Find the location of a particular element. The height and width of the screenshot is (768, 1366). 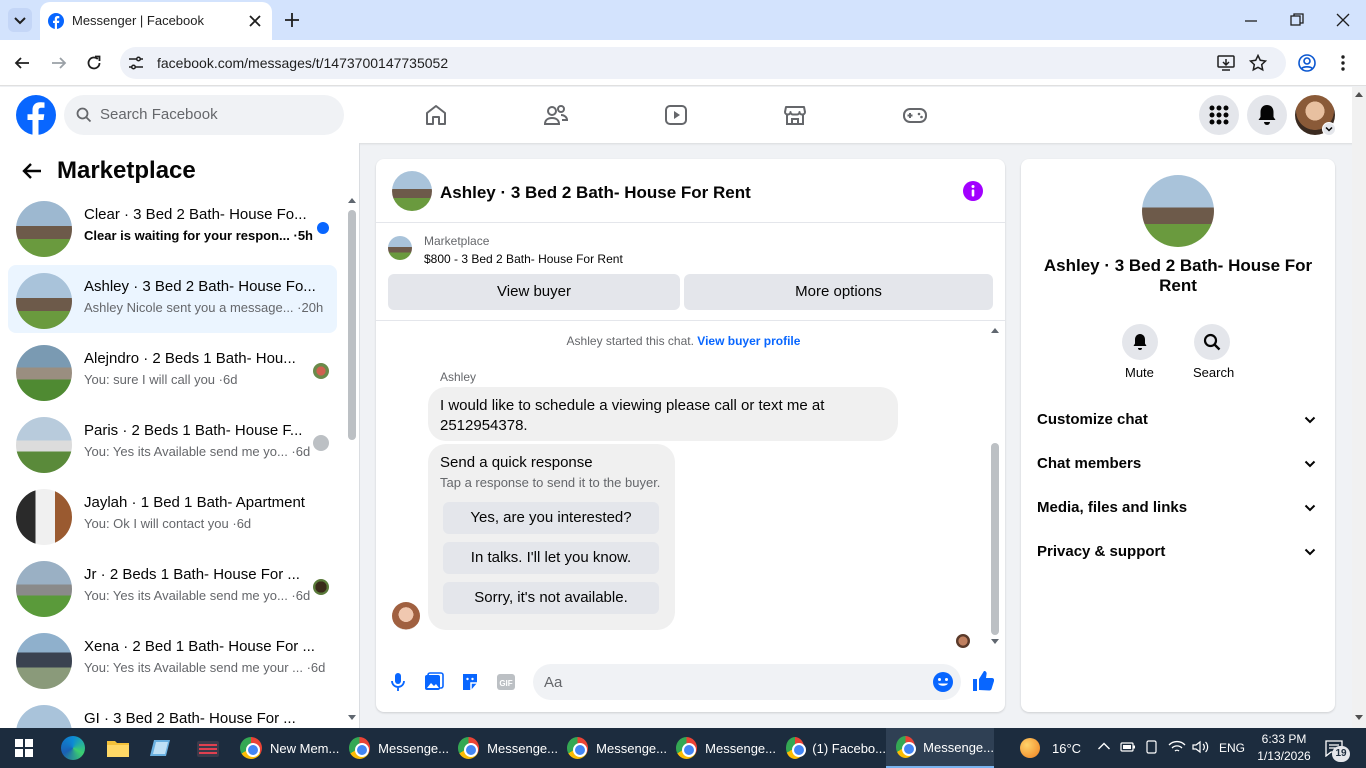

media-files-links-row: Media, files and links is located at coordinates (1178, 509).